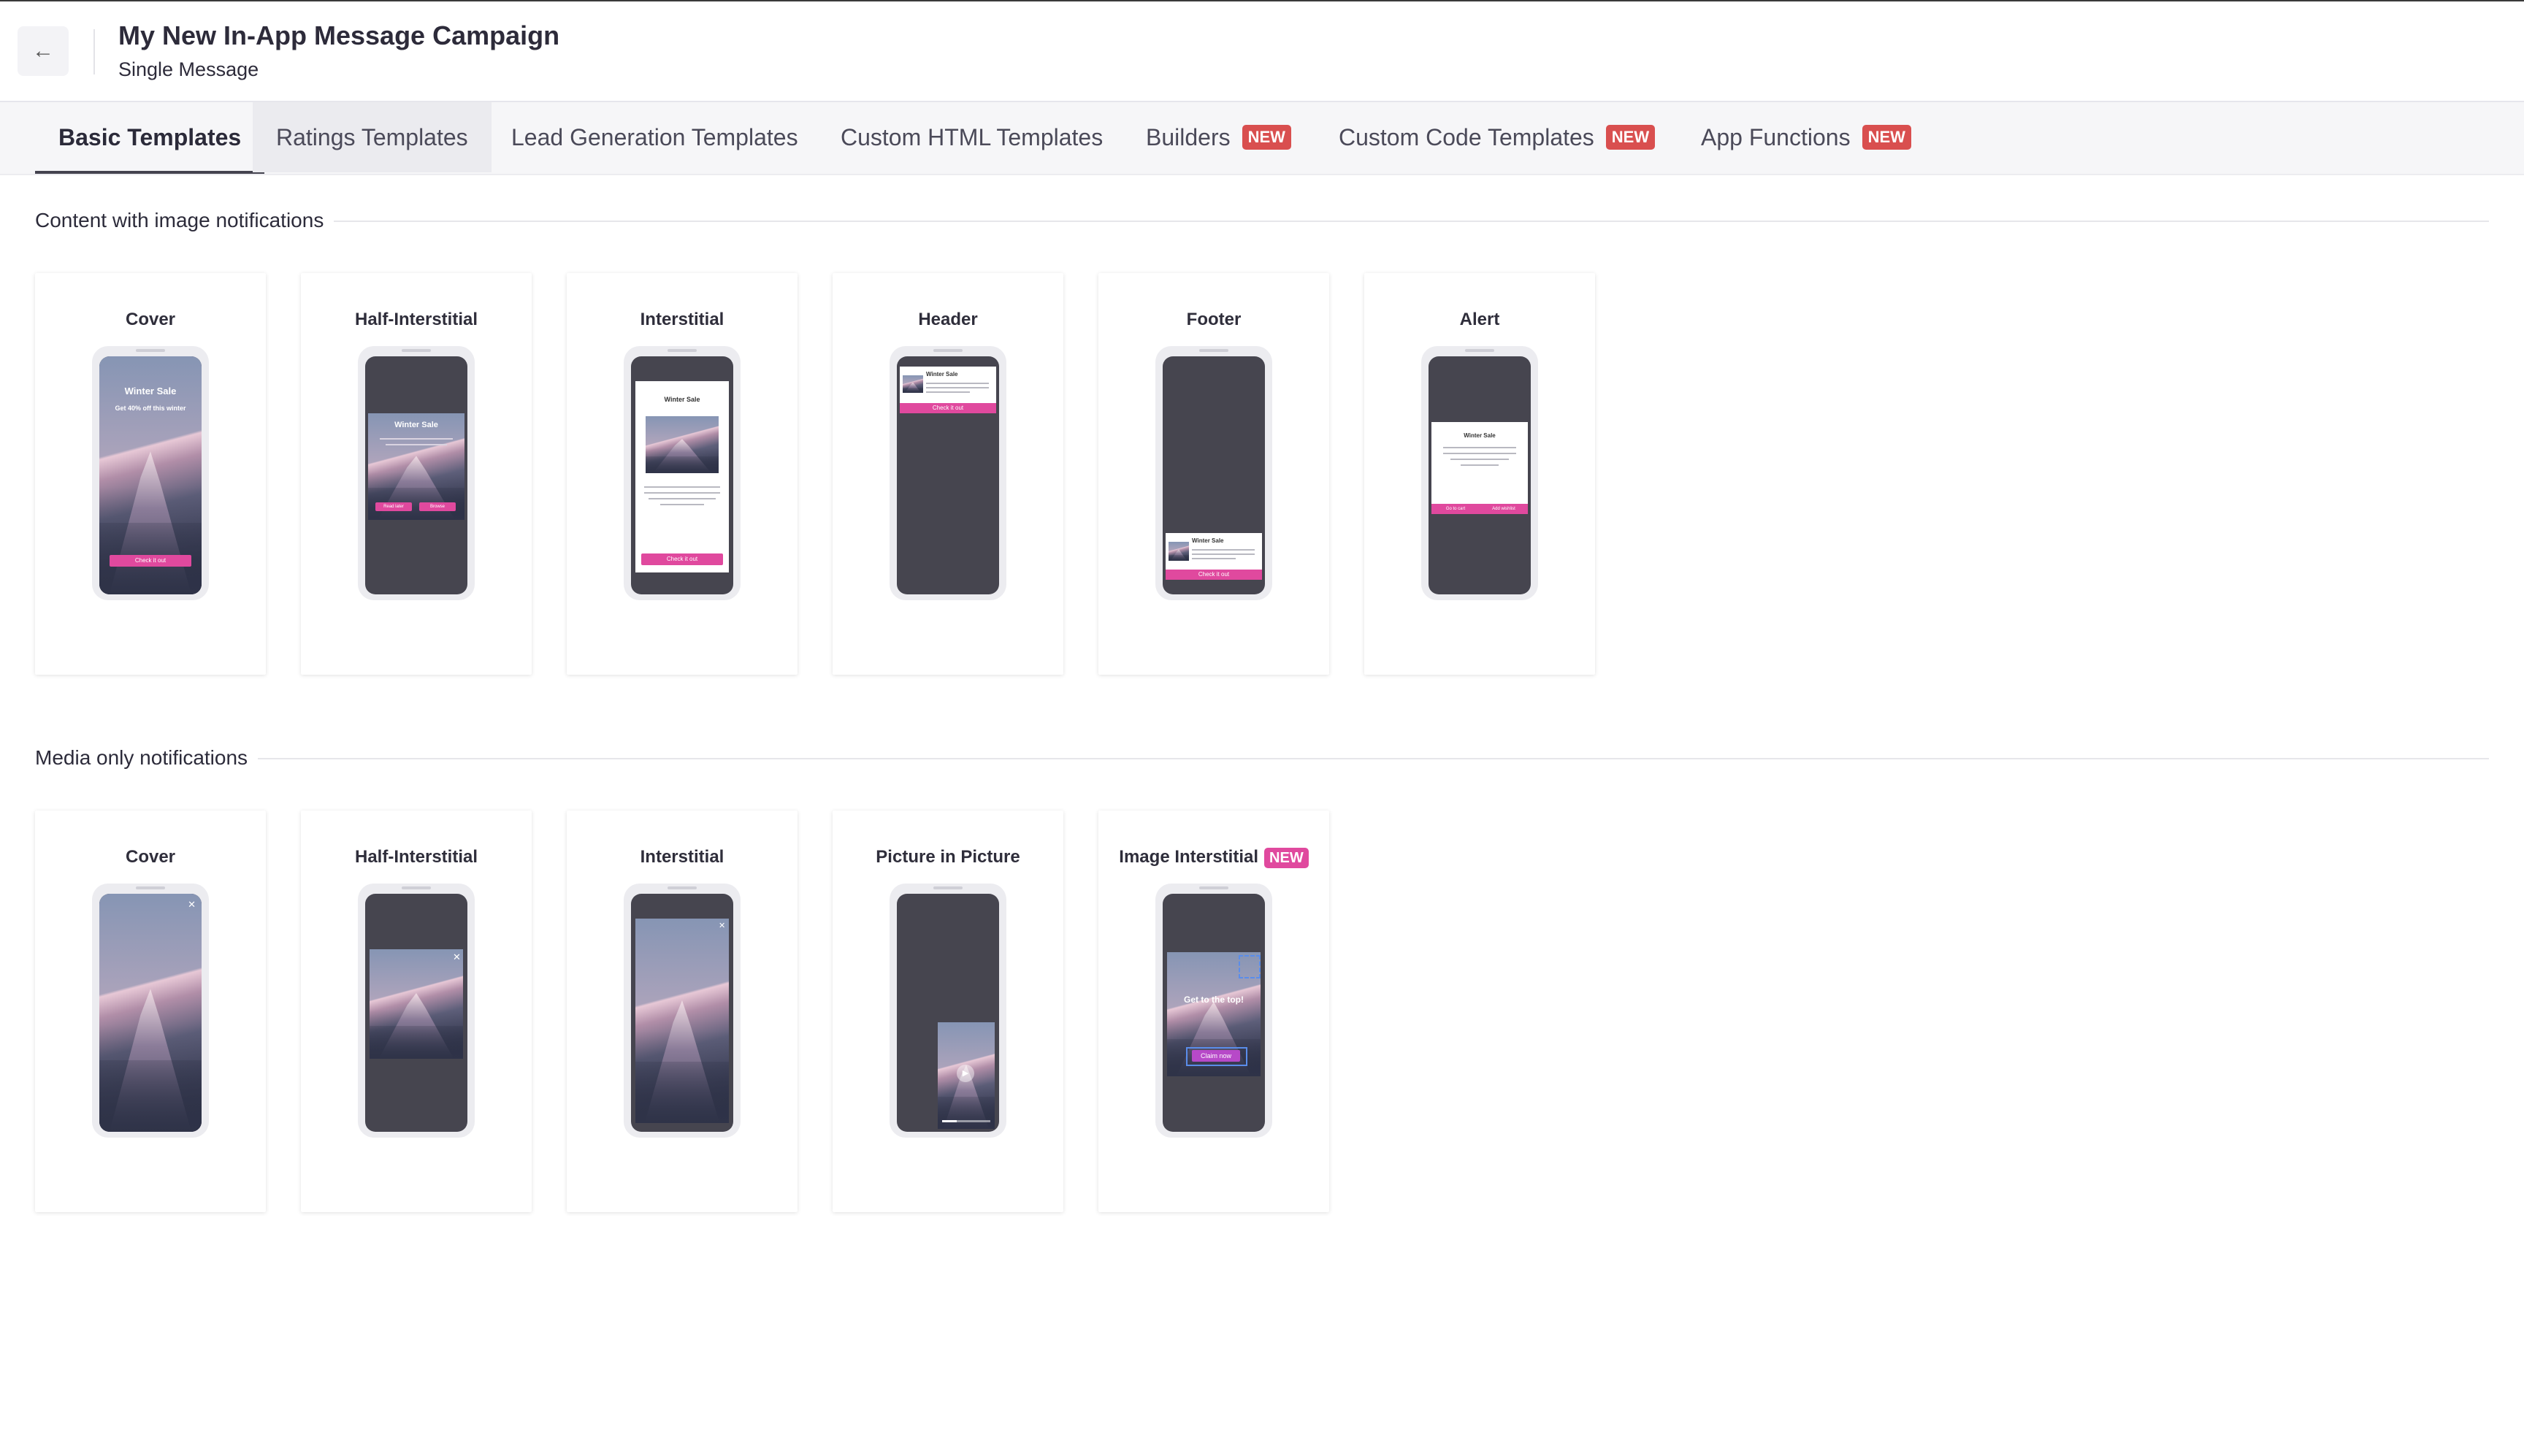  Describe the element at coordinates (1455, 509) in the screenshot. I see `preview-button: Go to cart` at that location.